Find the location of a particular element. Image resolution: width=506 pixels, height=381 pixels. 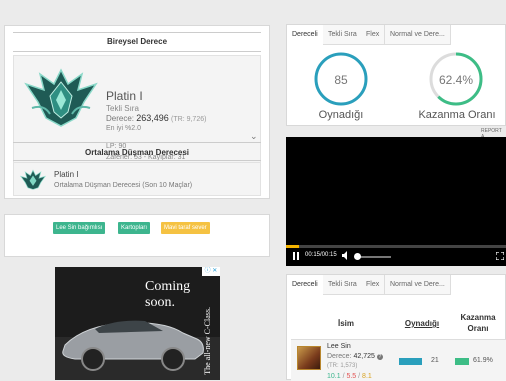

volume-slider is located at coordinates (374, 257).